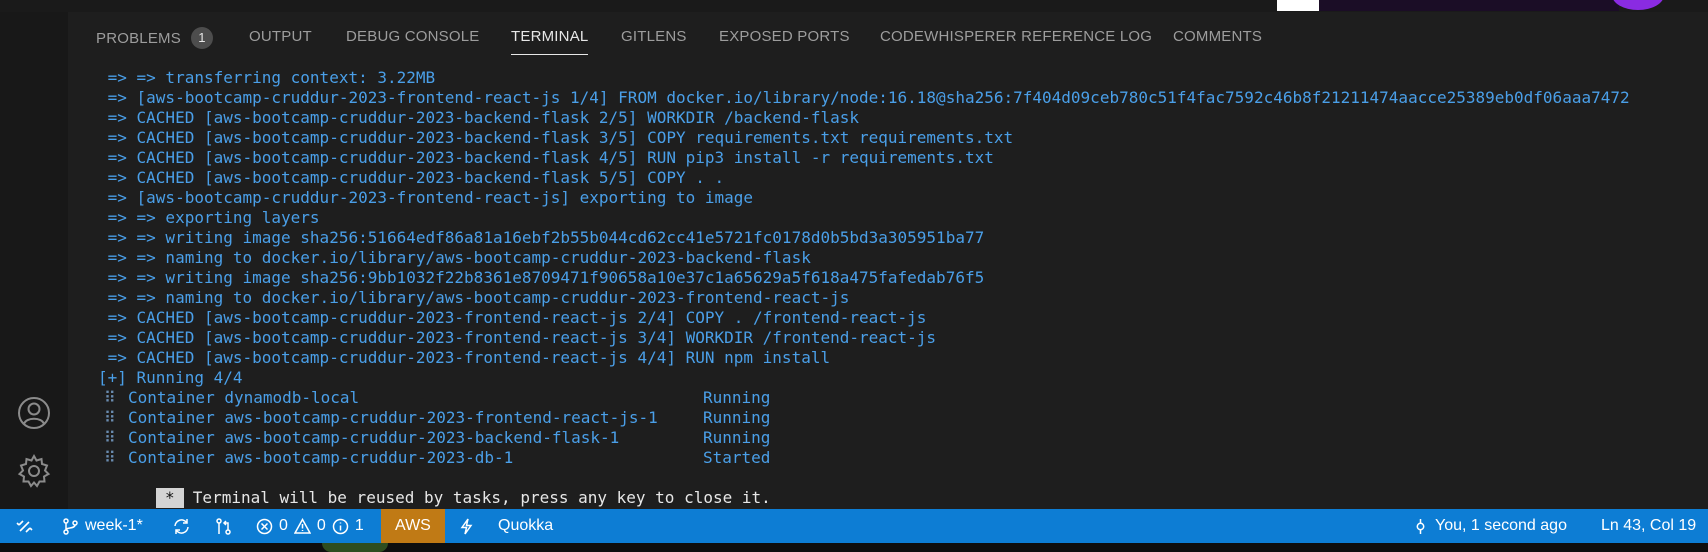  Describe the element at coordinates (1420, 526) in the screenshot. I see `git-commit-icon` at that location.